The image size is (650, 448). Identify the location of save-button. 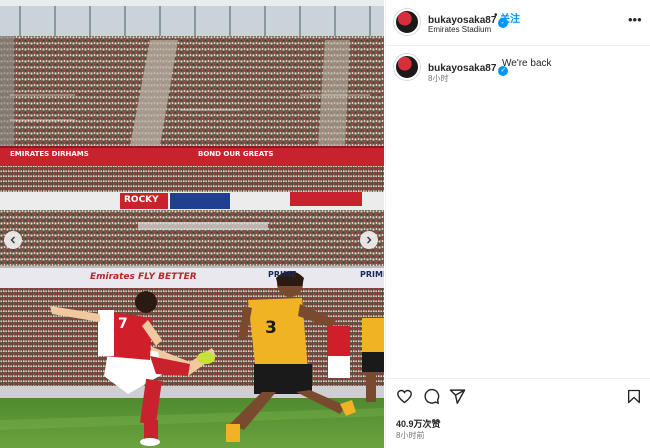
(634, 399).